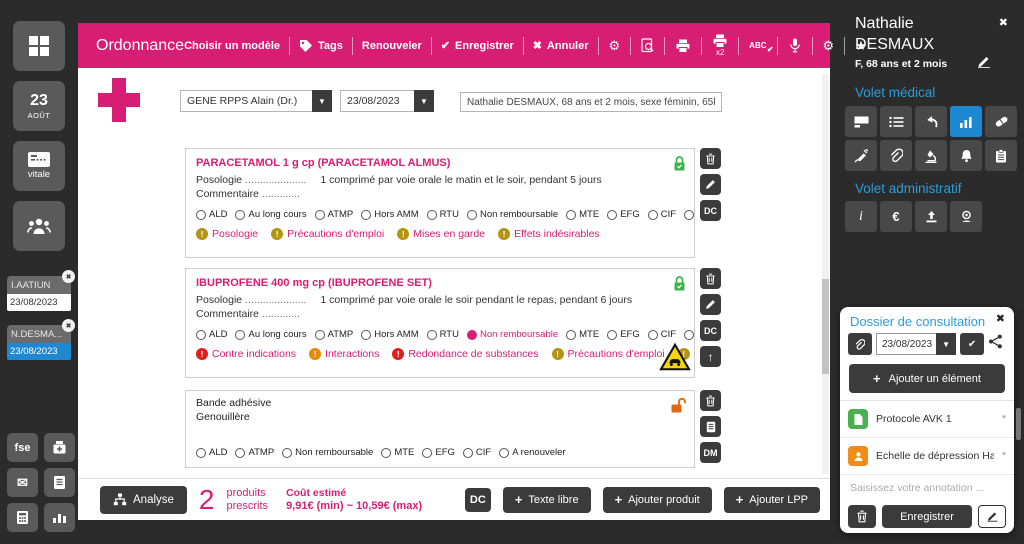 The width and height of the screenshot is (1024, 544). What do you see at coordinates (59, 482) in the screenshot?
I see `notes-button` at bounding box center [59, 482].